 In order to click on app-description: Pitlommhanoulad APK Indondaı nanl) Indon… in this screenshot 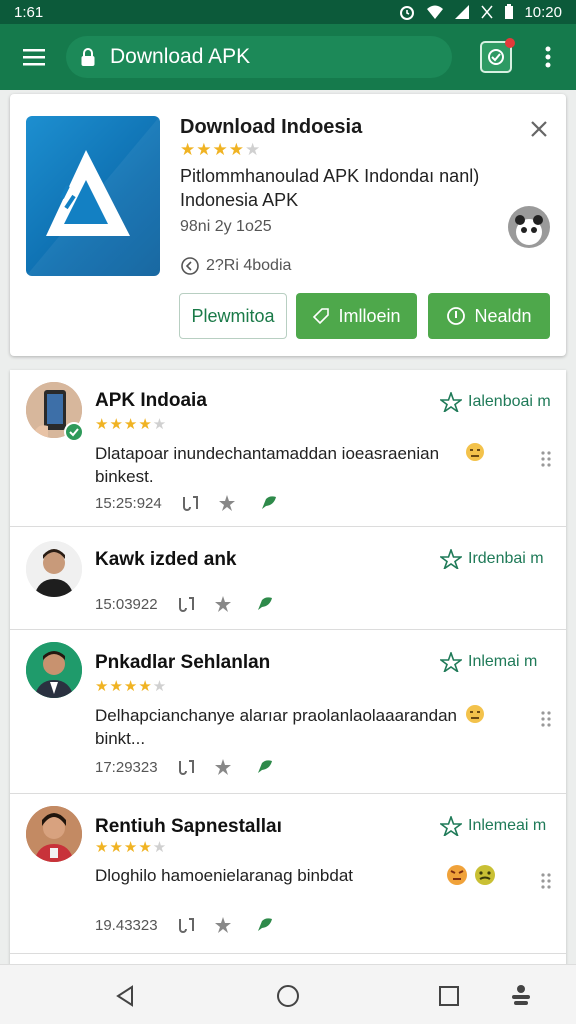, I will do `click(330, 188)`.